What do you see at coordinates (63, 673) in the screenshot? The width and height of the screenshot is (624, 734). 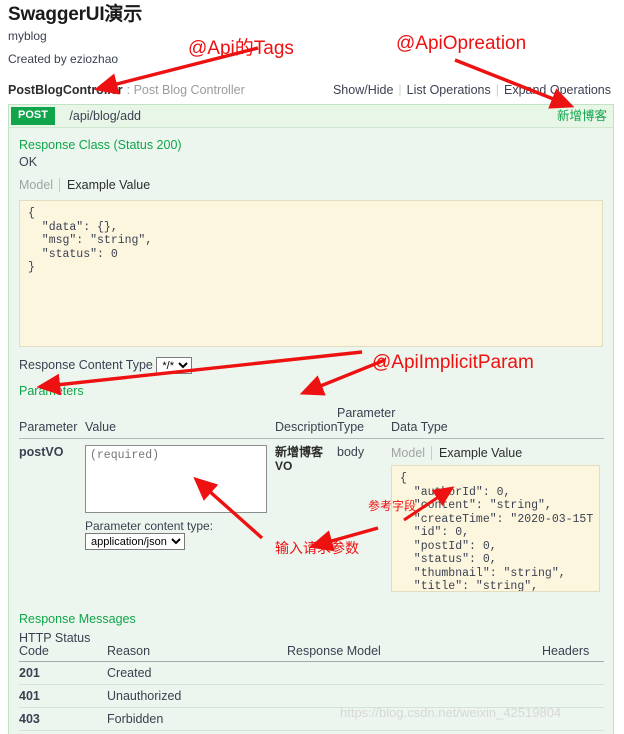 I see `status-code: 201` at bounding box center [63, 673].